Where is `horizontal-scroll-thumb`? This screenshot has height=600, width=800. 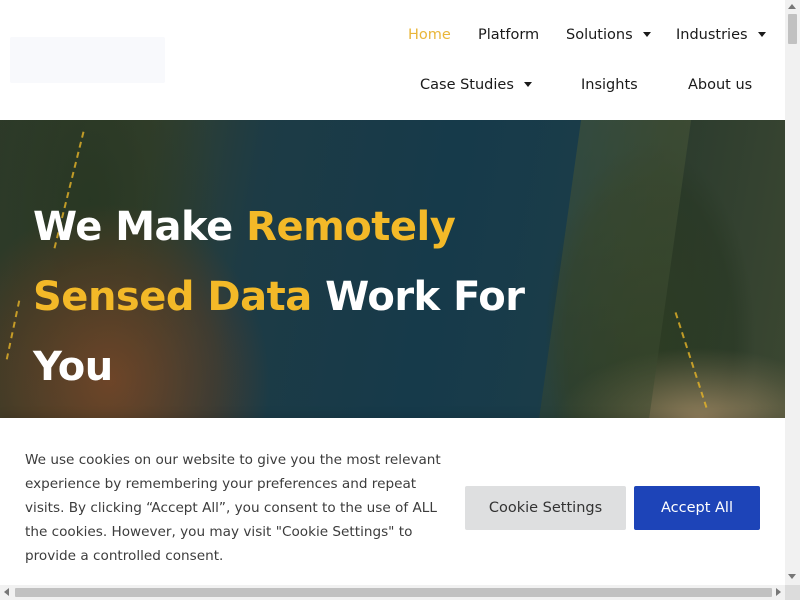
horizontal-scroll-thumb is located at coordinates (393, 592).